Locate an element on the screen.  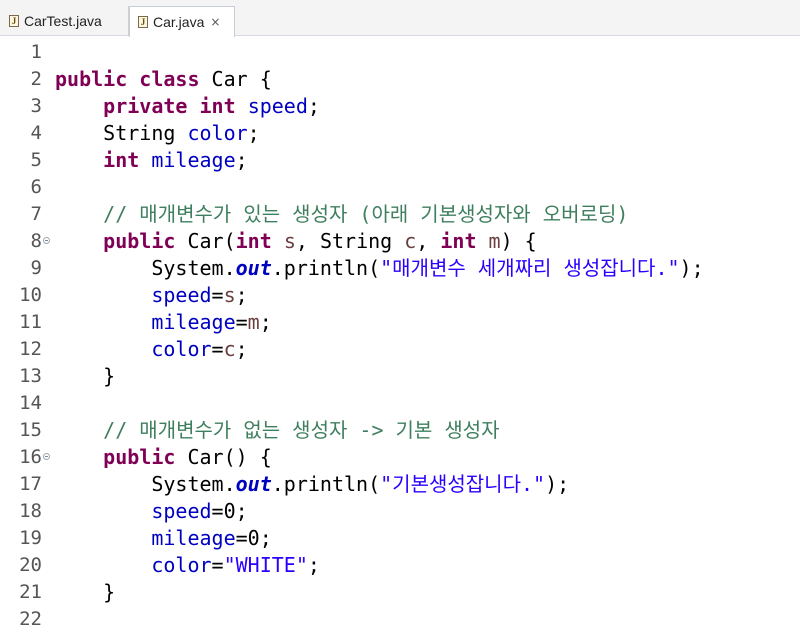
line-number: 6 is located at coordinates (36, 187).